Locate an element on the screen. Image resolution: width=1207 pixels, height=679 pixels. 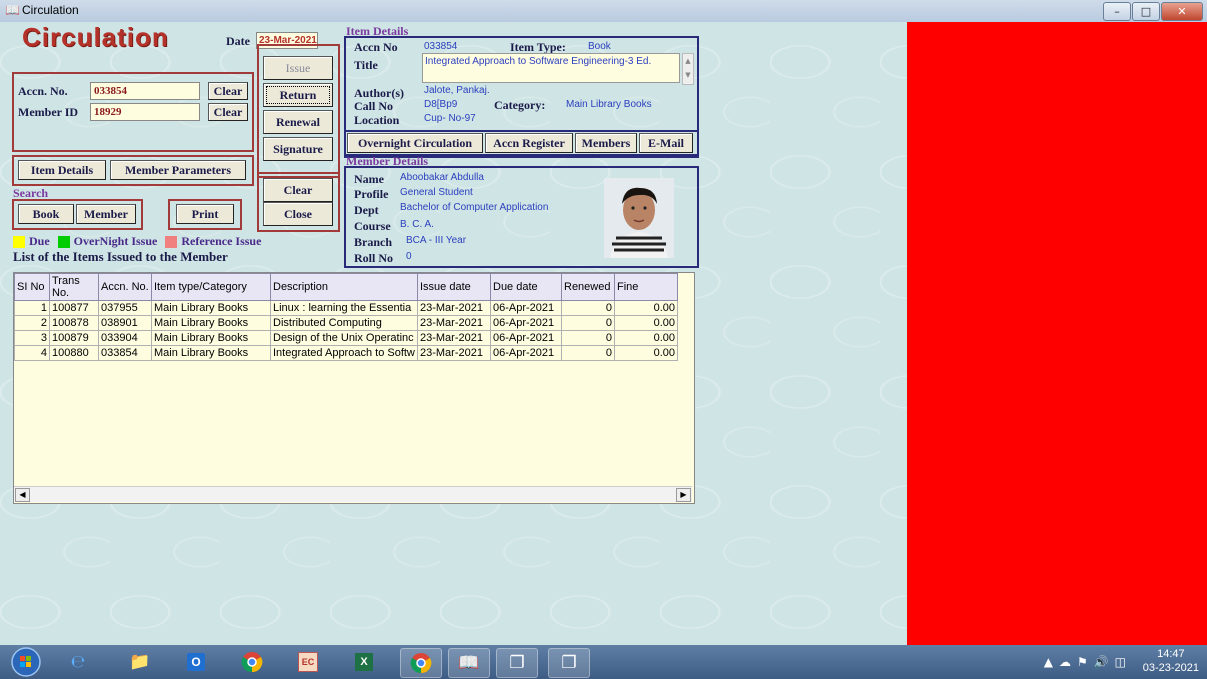
cell-trans-no: 100877 is located at coordinates (74, 308).